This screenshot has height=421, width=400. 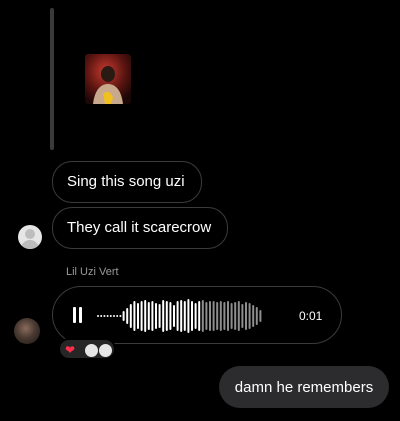 I want to click on shared-album-thumbnail, so click(x=108, y=79).